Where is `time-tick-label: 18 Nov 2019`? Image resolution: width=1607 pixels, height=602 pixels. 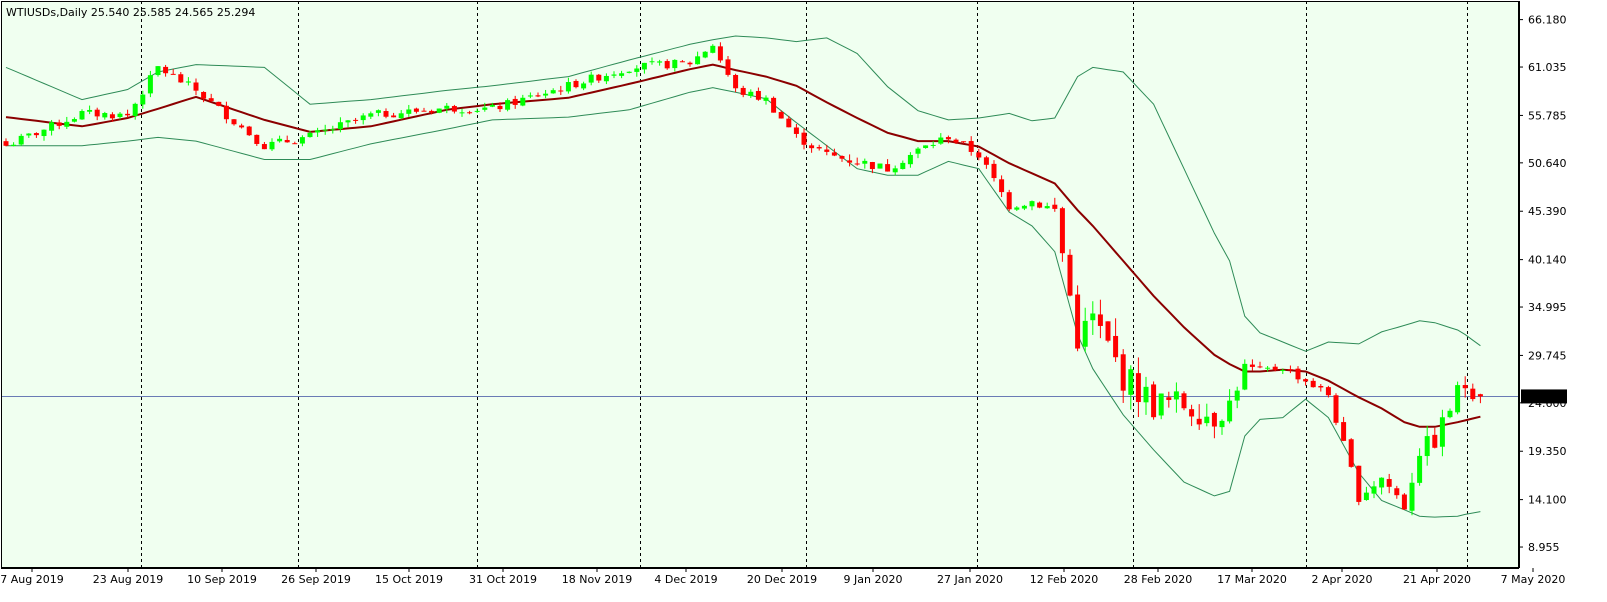
time-tick-label: 18 Nov 2019 is located at coordinates (597, 579).